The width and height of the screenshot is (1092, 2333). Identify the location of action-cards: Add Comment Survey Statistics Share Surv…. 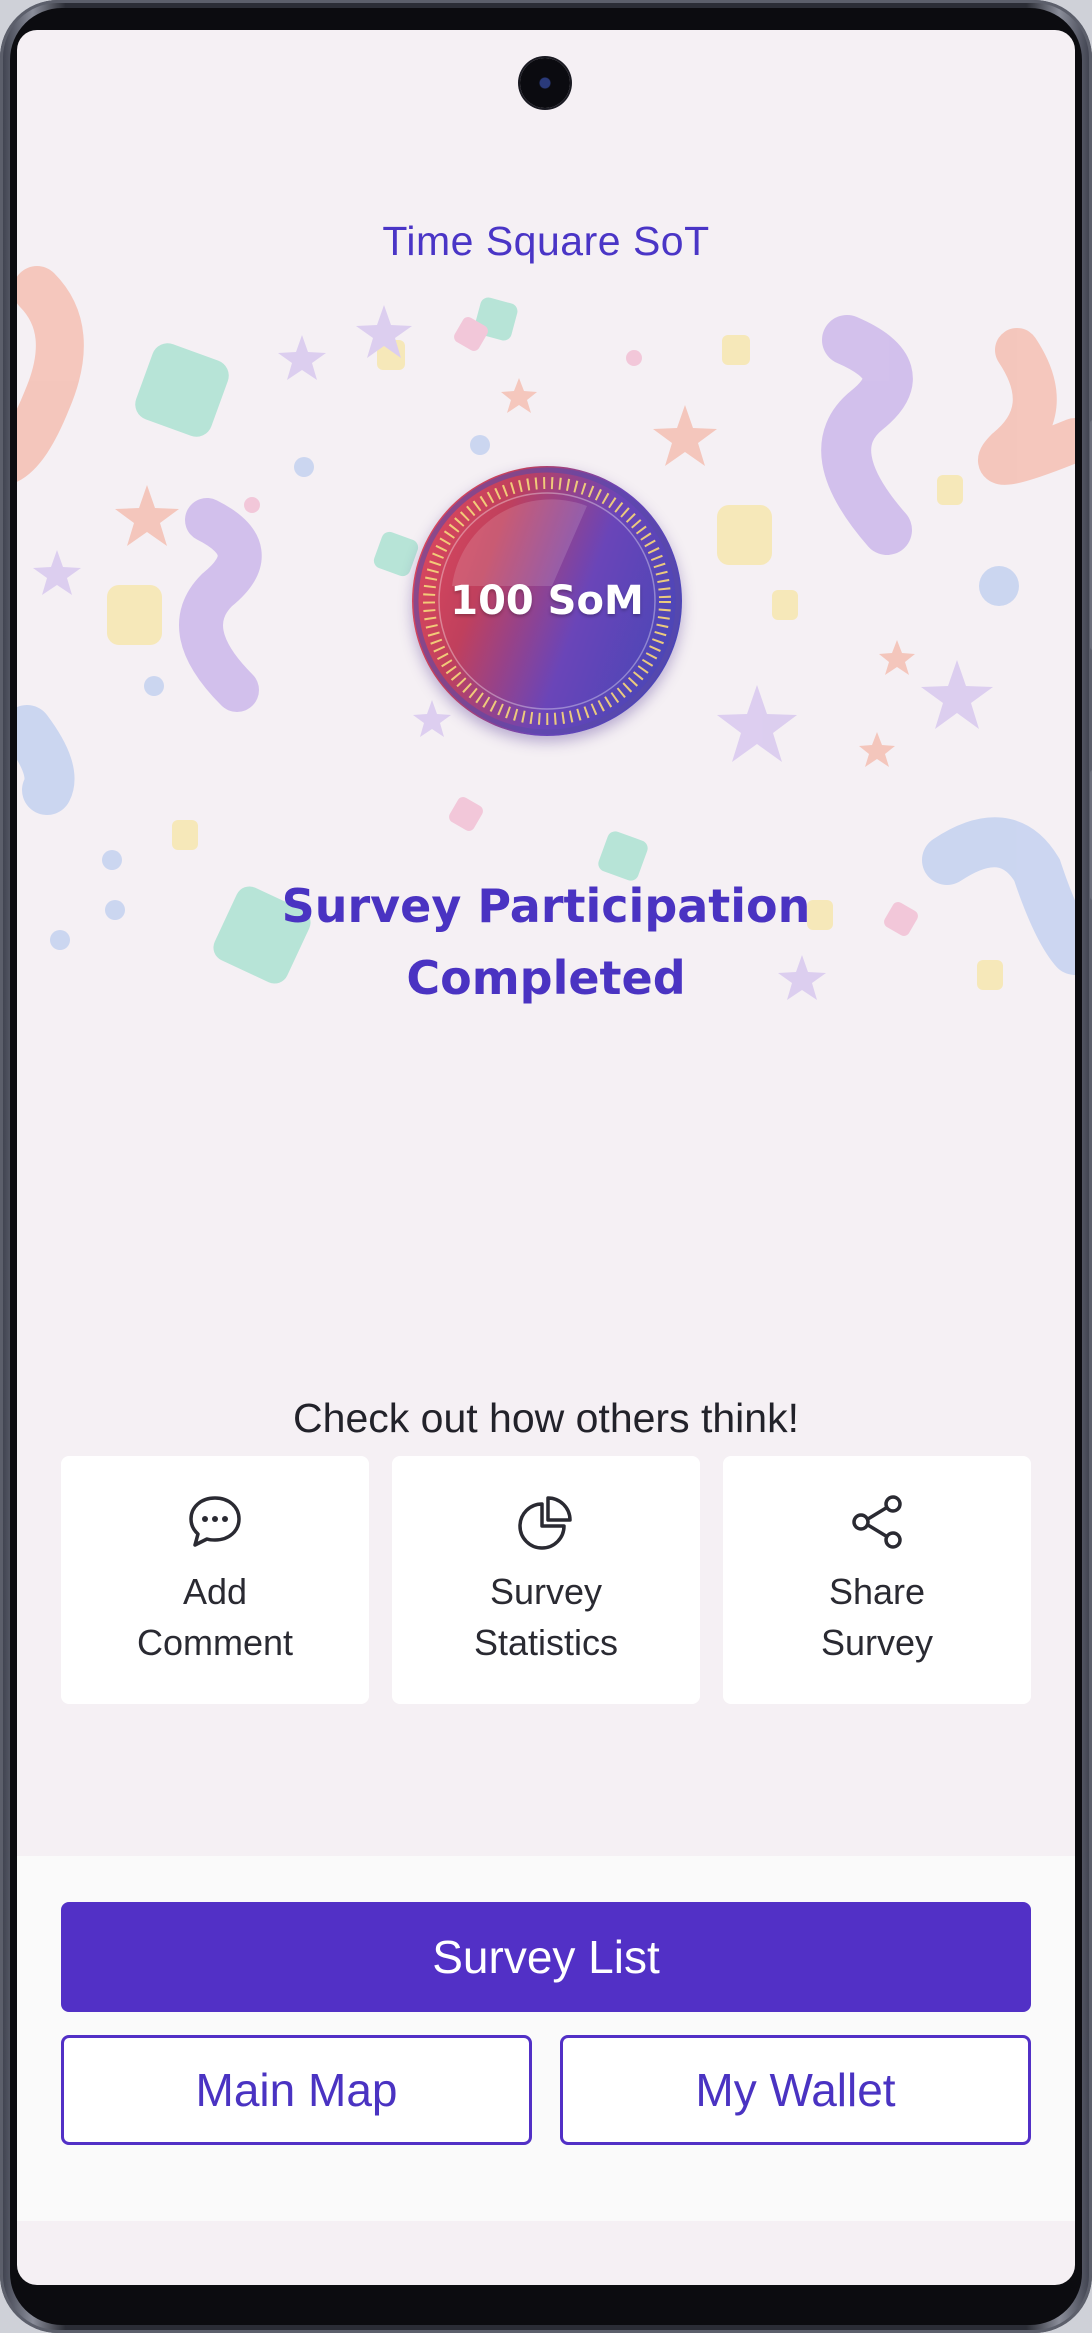
(546, 1580).